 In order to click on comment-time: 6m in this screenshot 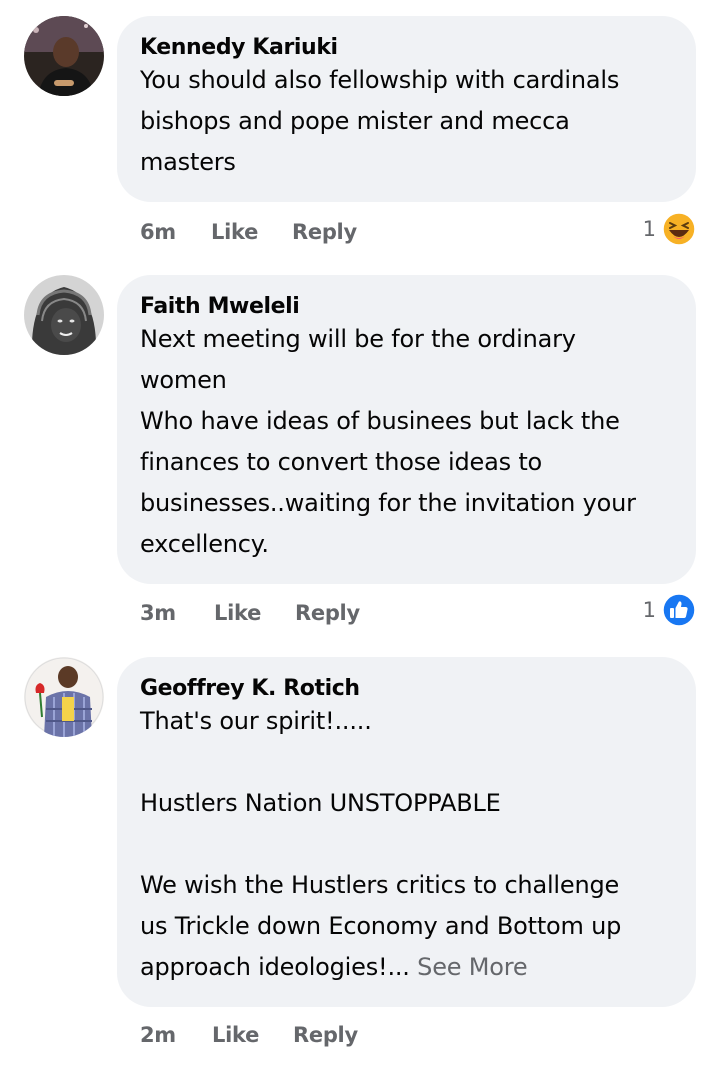, I will do `click(158, 232)`.